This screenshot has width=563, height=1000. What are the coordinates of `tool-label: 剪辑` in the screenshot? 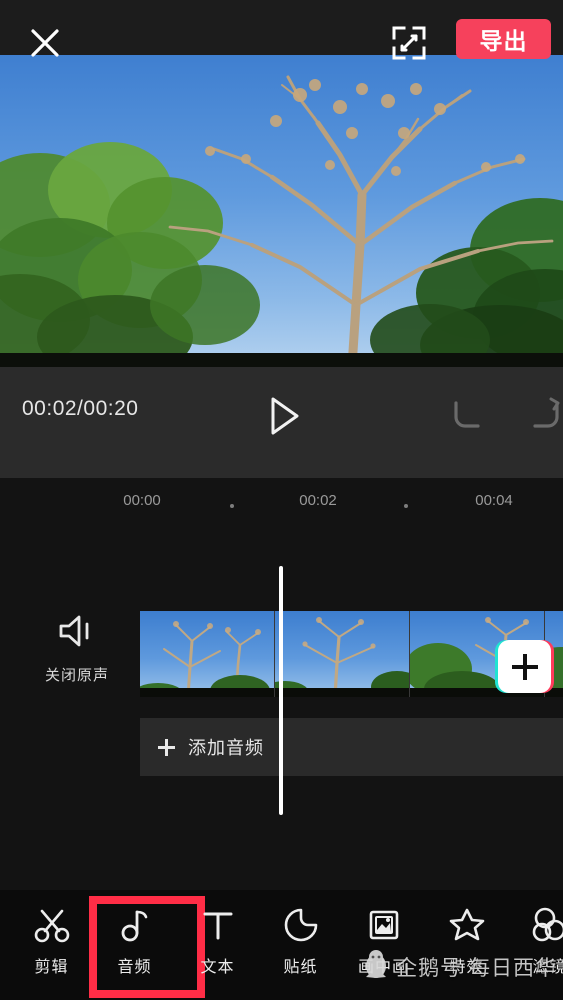 It's located at (51, 967).